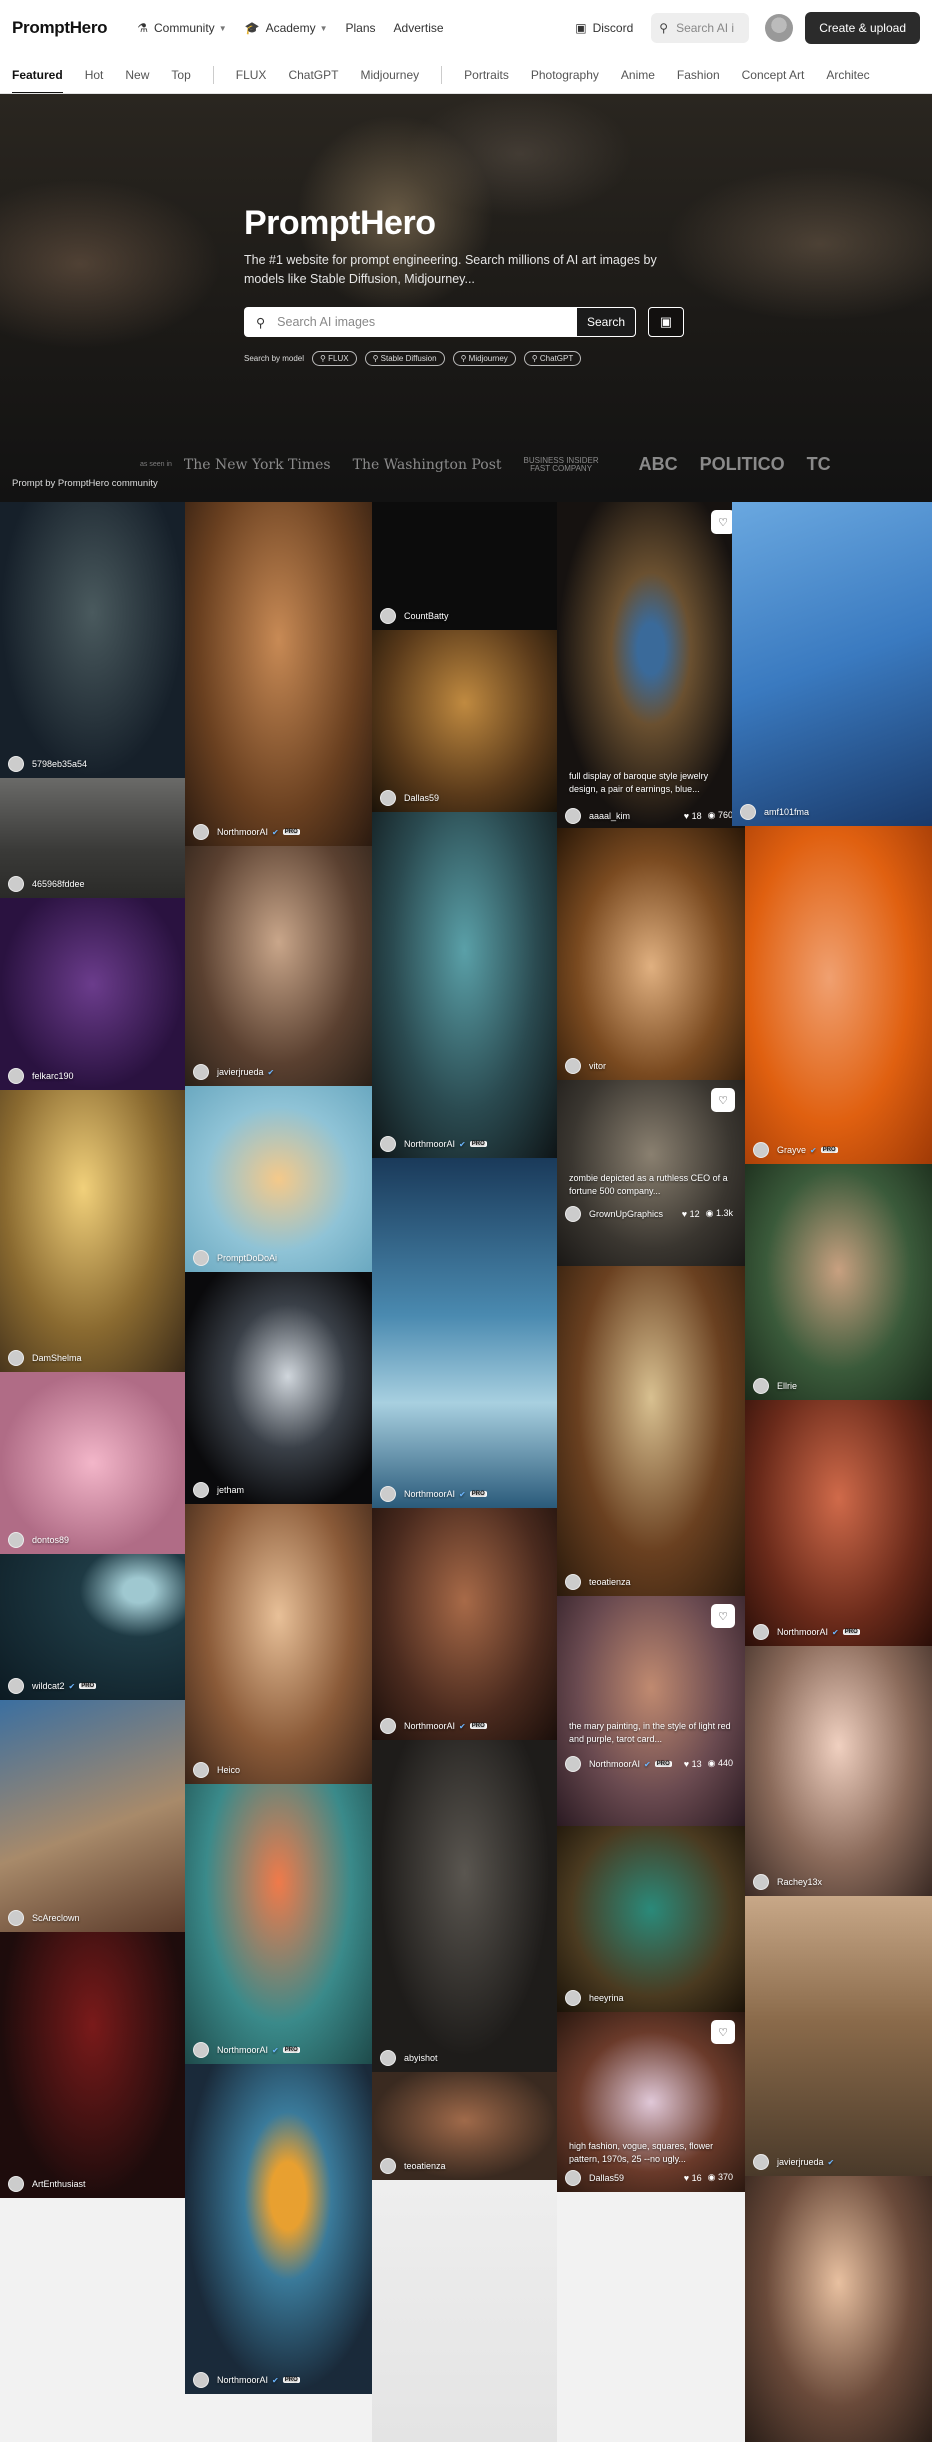 Image resolution: width=932 pixels, height=2442 pixels. Describe the element at coordinates (92, 1463) in the screenshot. I see `image-card: dontos89` at that location.